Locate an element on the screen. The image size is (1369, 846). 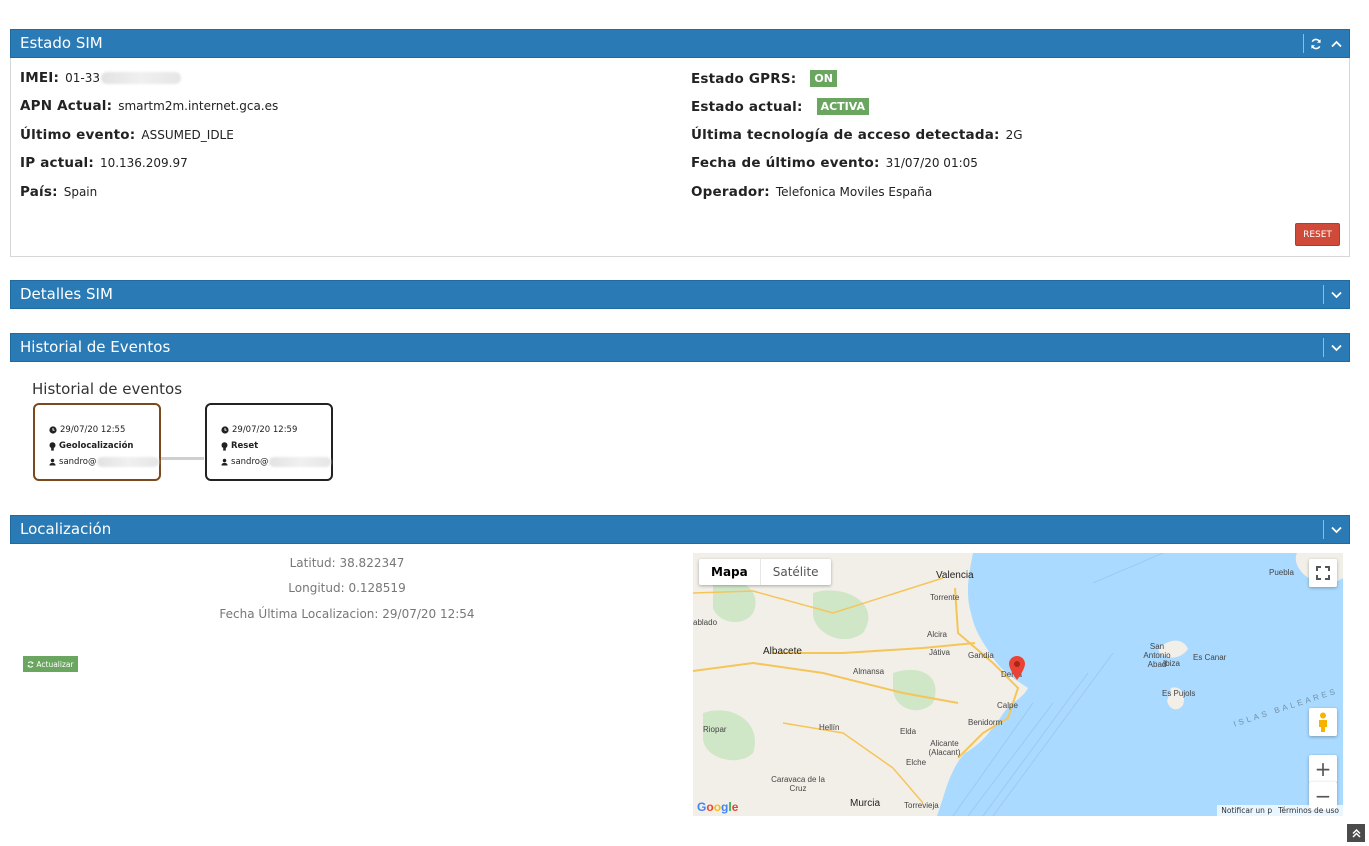
gprs-row: Estado GPRS: ON is located at coordinates (764, 78).